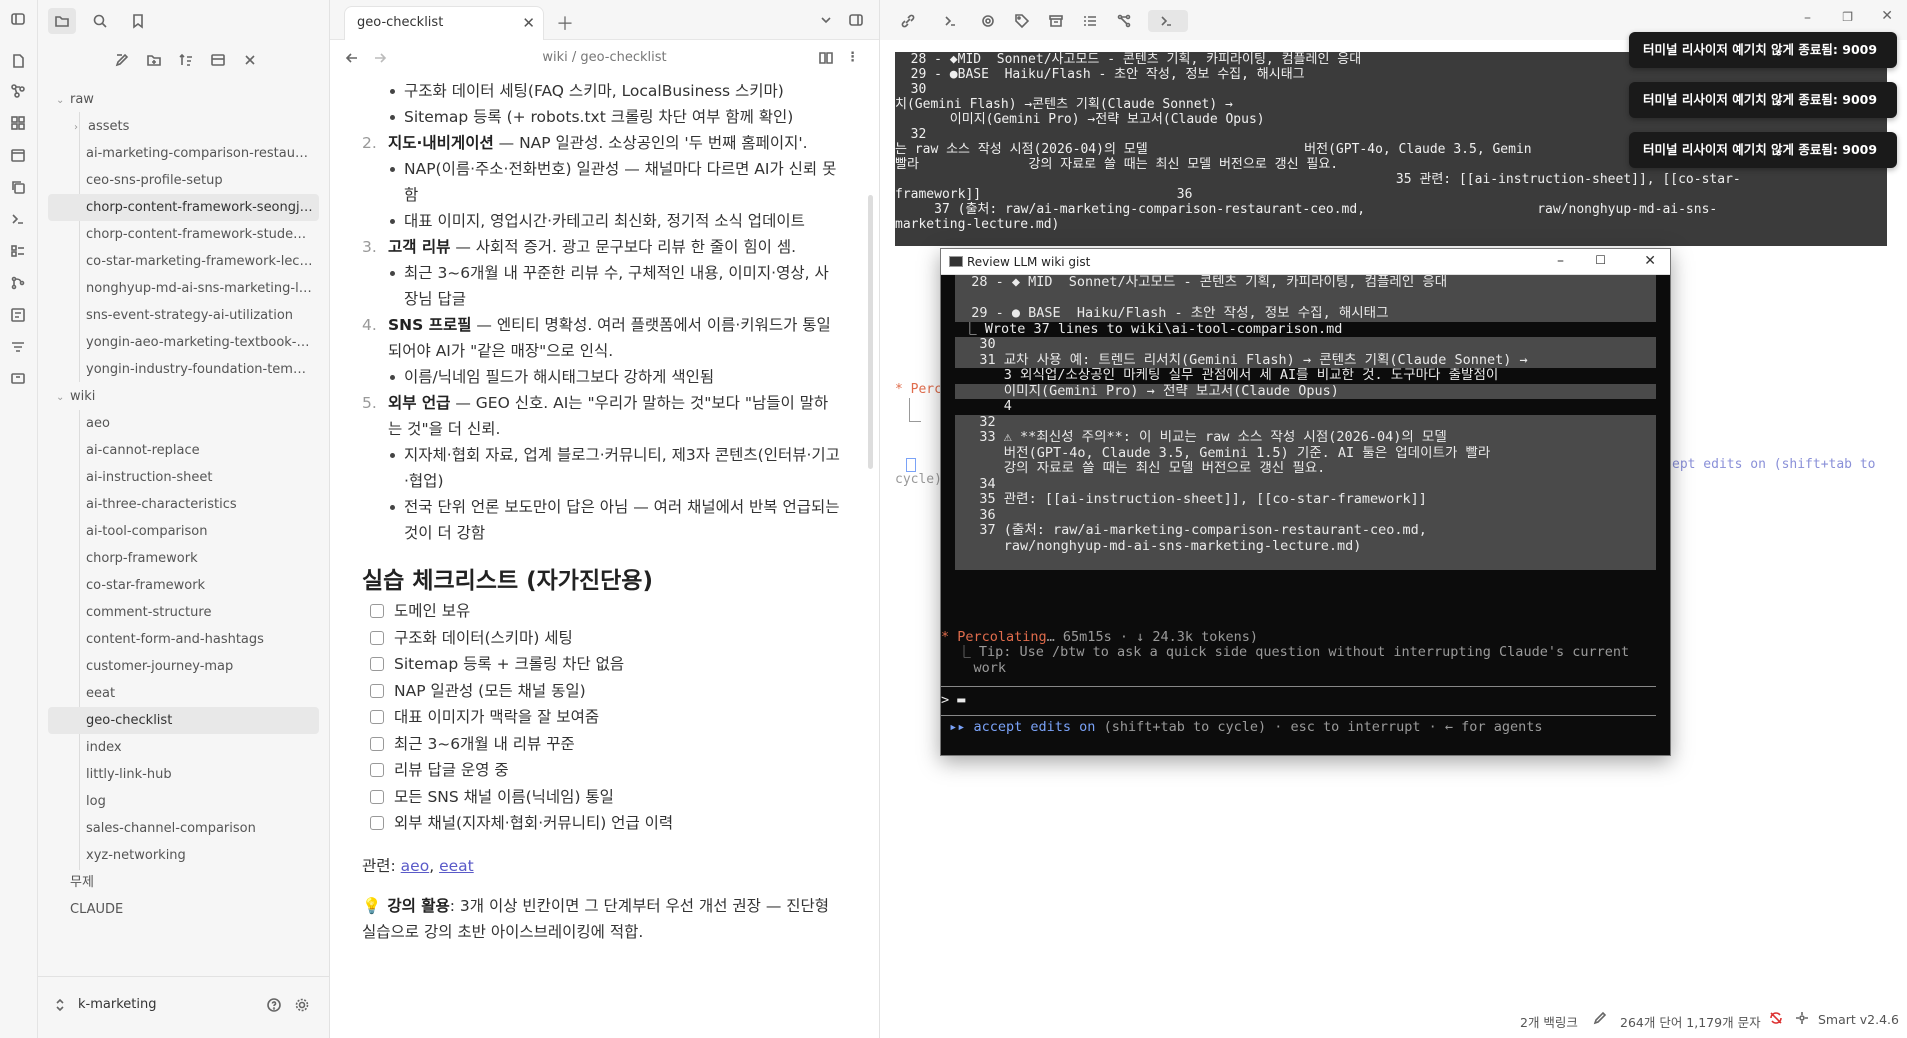 The image size is (1907, 1038). Describe the element at coordinates (183, 801) in the screenshot. I see `tree-file: log` at that location.